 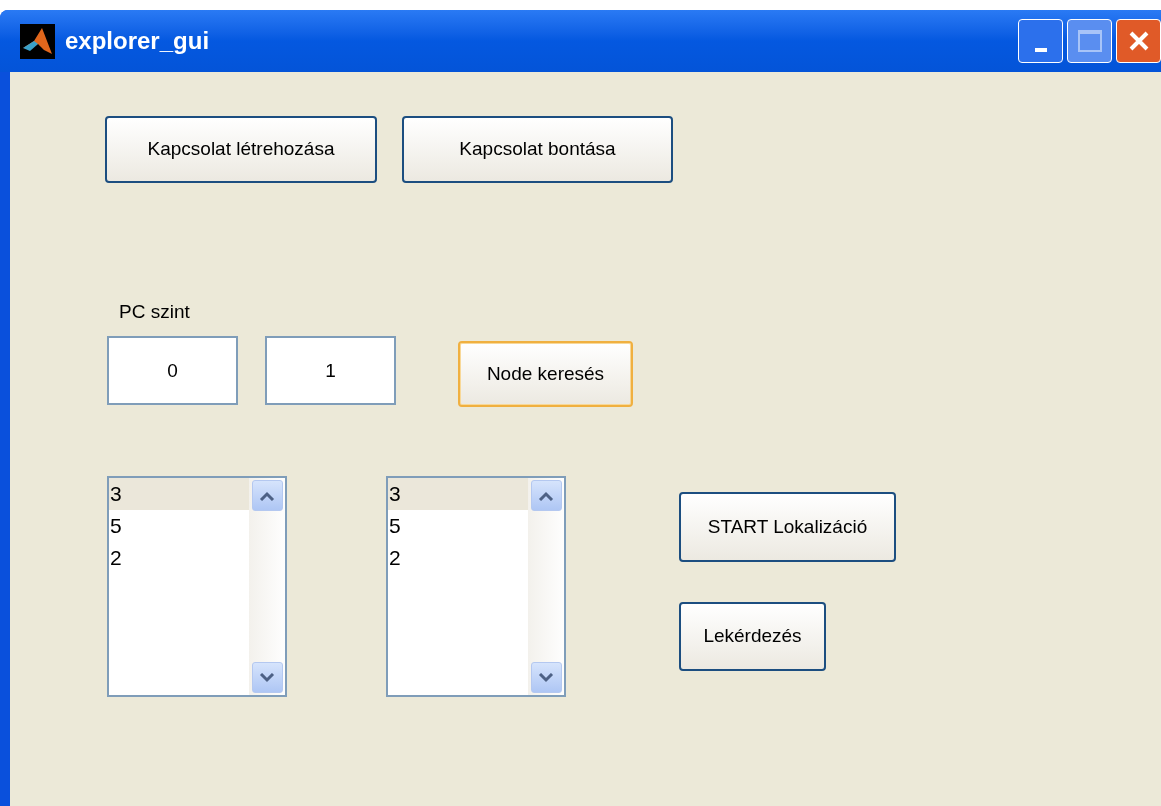 I want to click on push-button: Kapcsolat bontása, so click(x=537, y=149).